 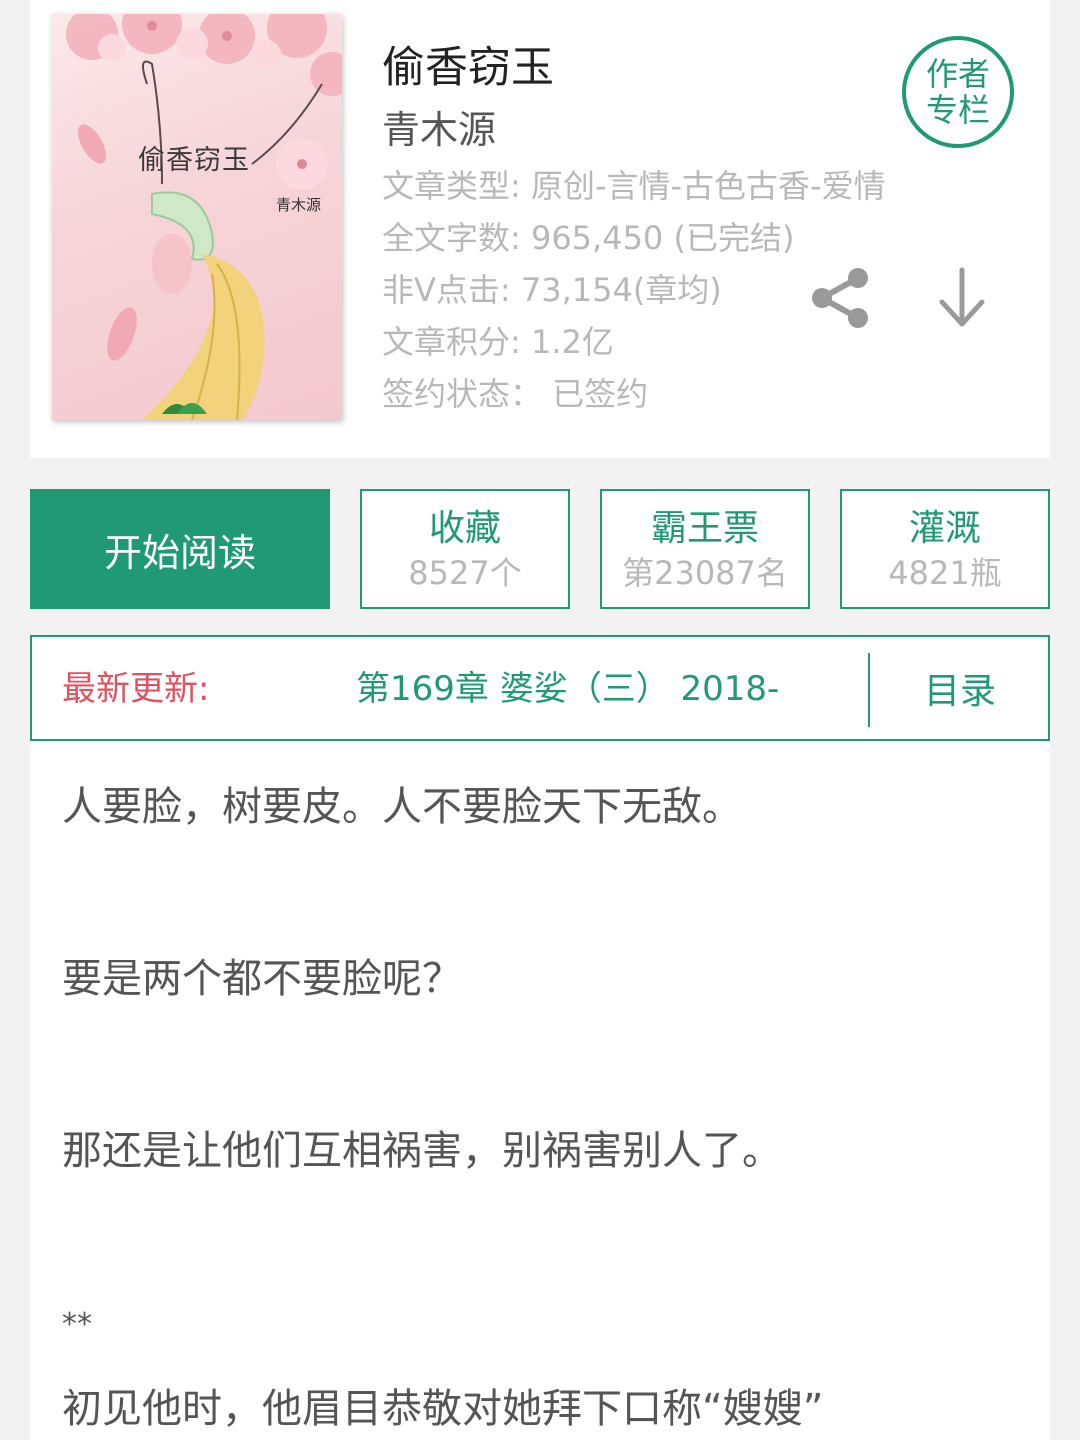 I want to click on meta-score: 文章积分: 1.2亿, so click(x=498, y=342).